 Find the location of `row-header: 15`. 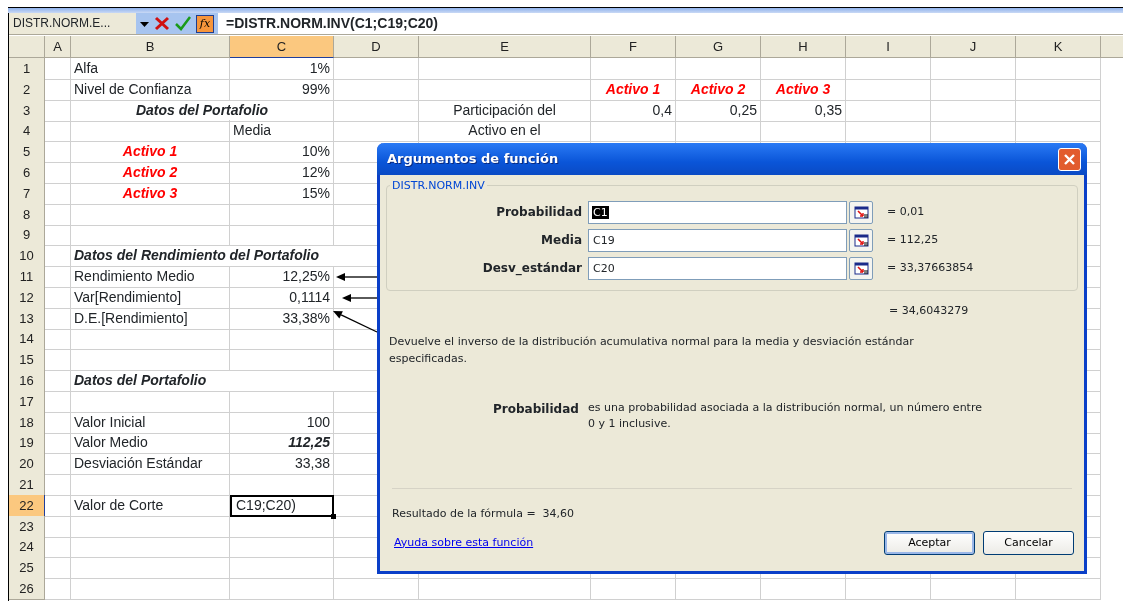

row-header: 15 is located at coordinates (27, 360).